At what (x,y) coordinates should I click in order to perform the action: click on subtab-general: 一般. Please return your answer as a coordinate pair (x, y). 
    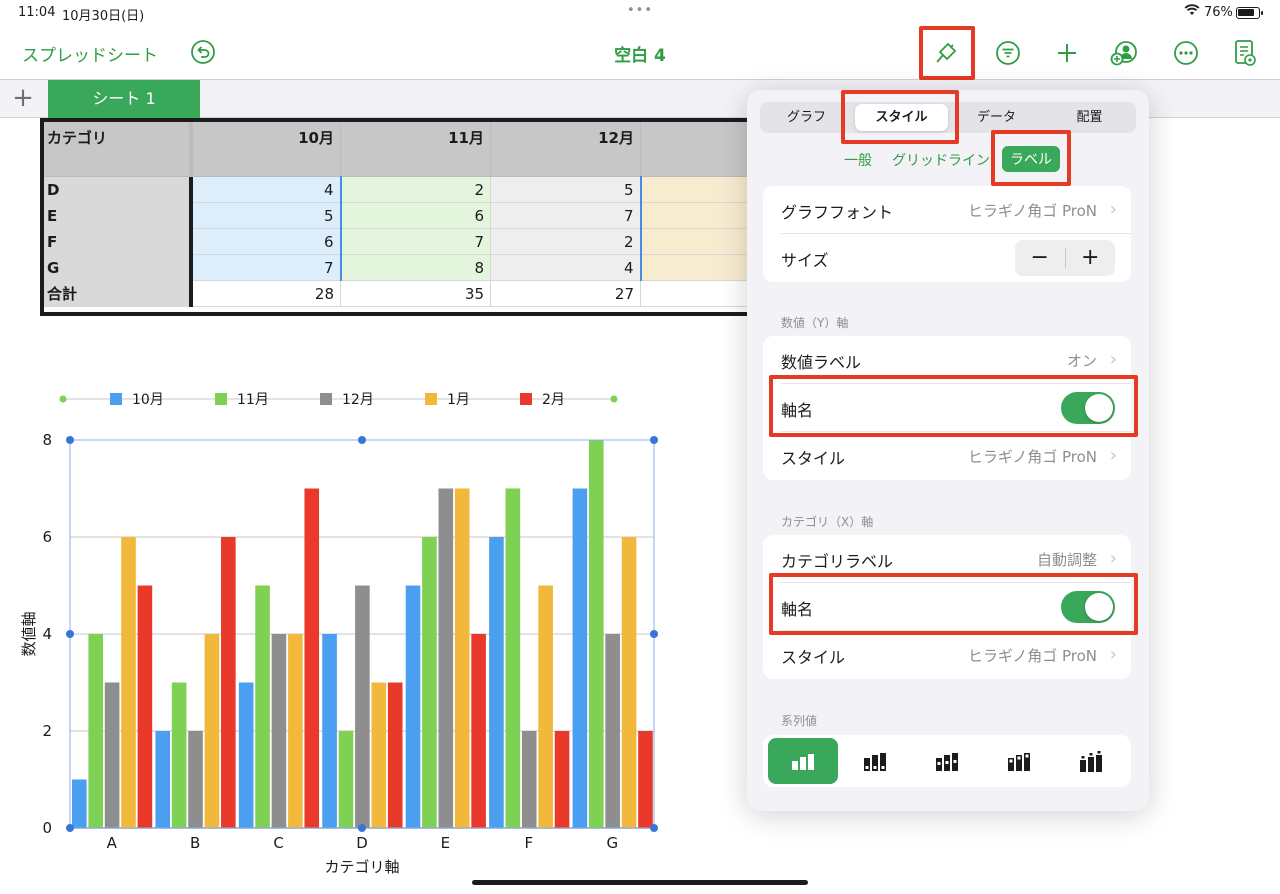
    Looking at the image, I should click on (858, 160).